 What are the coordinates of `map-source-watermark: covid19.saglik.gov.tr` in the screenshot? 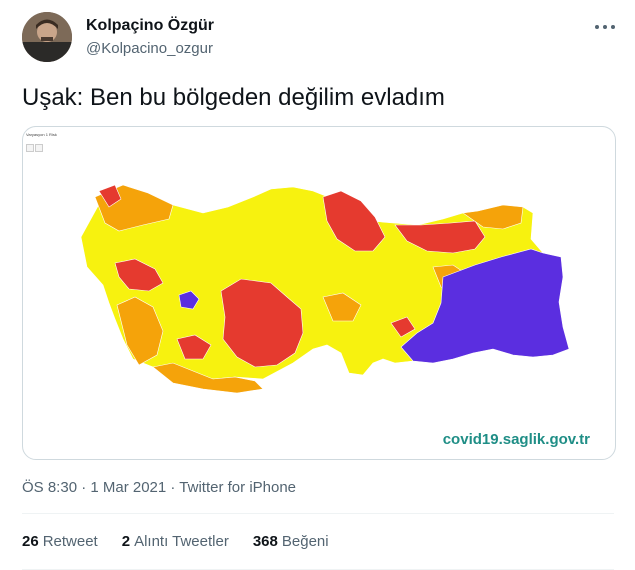 It's located at (516, 439).